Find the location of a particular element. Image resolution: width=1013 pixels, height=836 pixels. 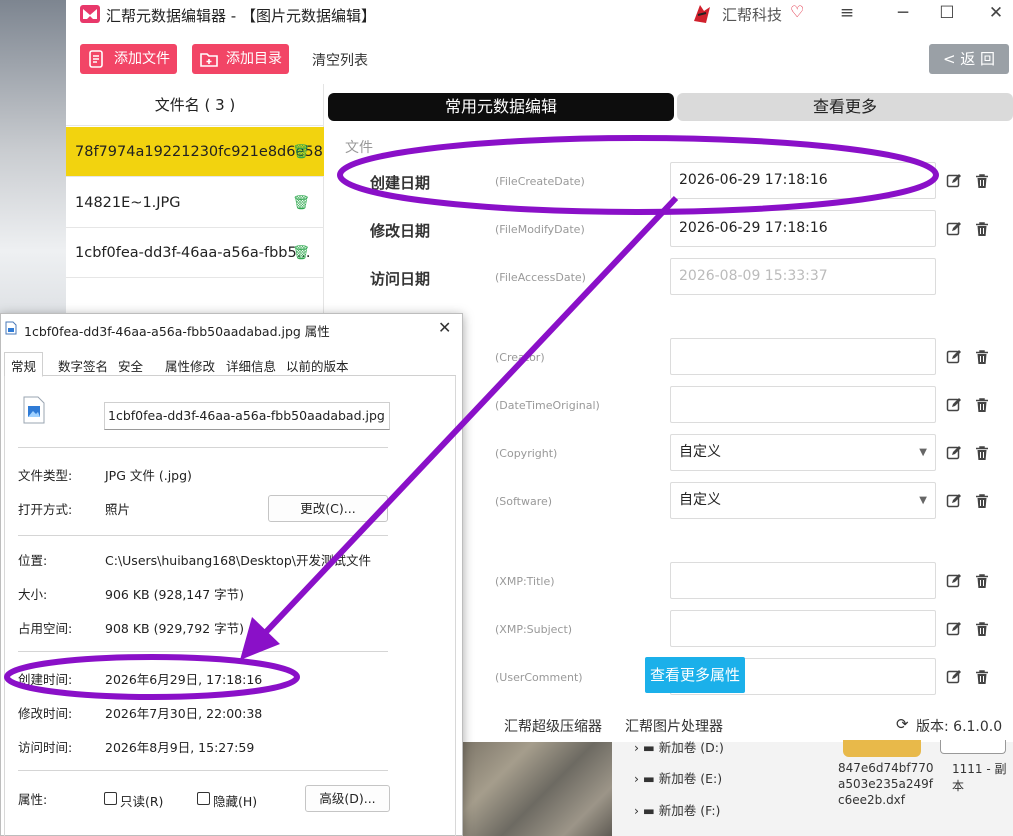

refresh-icon: ⟳ is located at coordinates (902, 724).